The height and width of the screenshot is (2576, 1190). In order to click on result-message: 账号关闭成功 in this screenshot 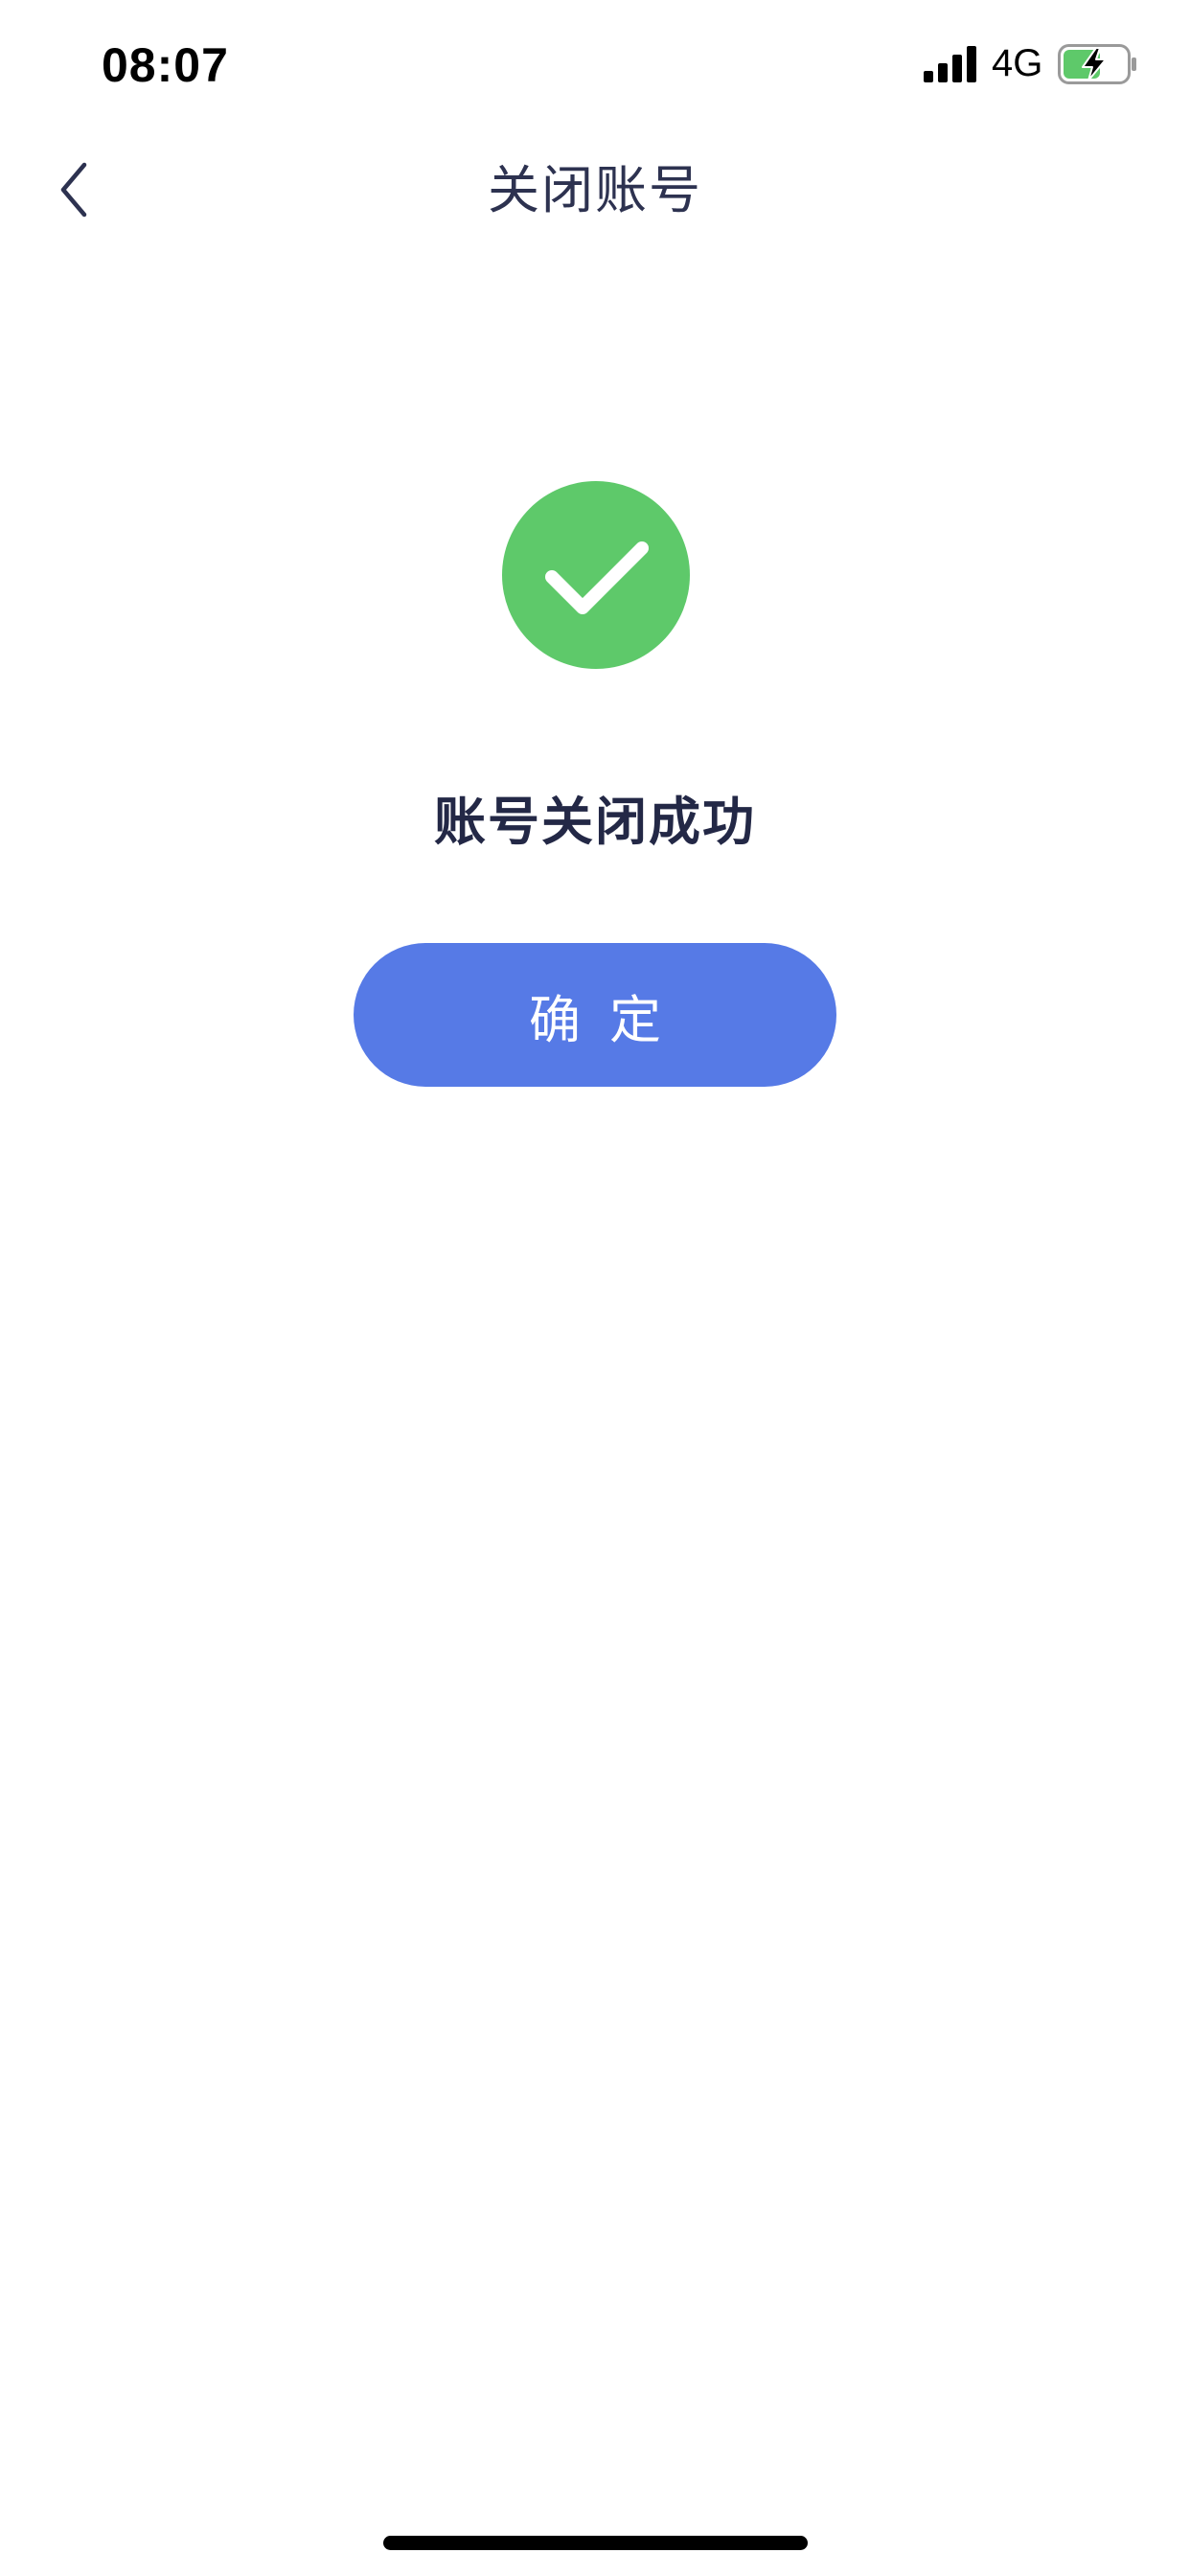, I will do `click(595, 822)`.